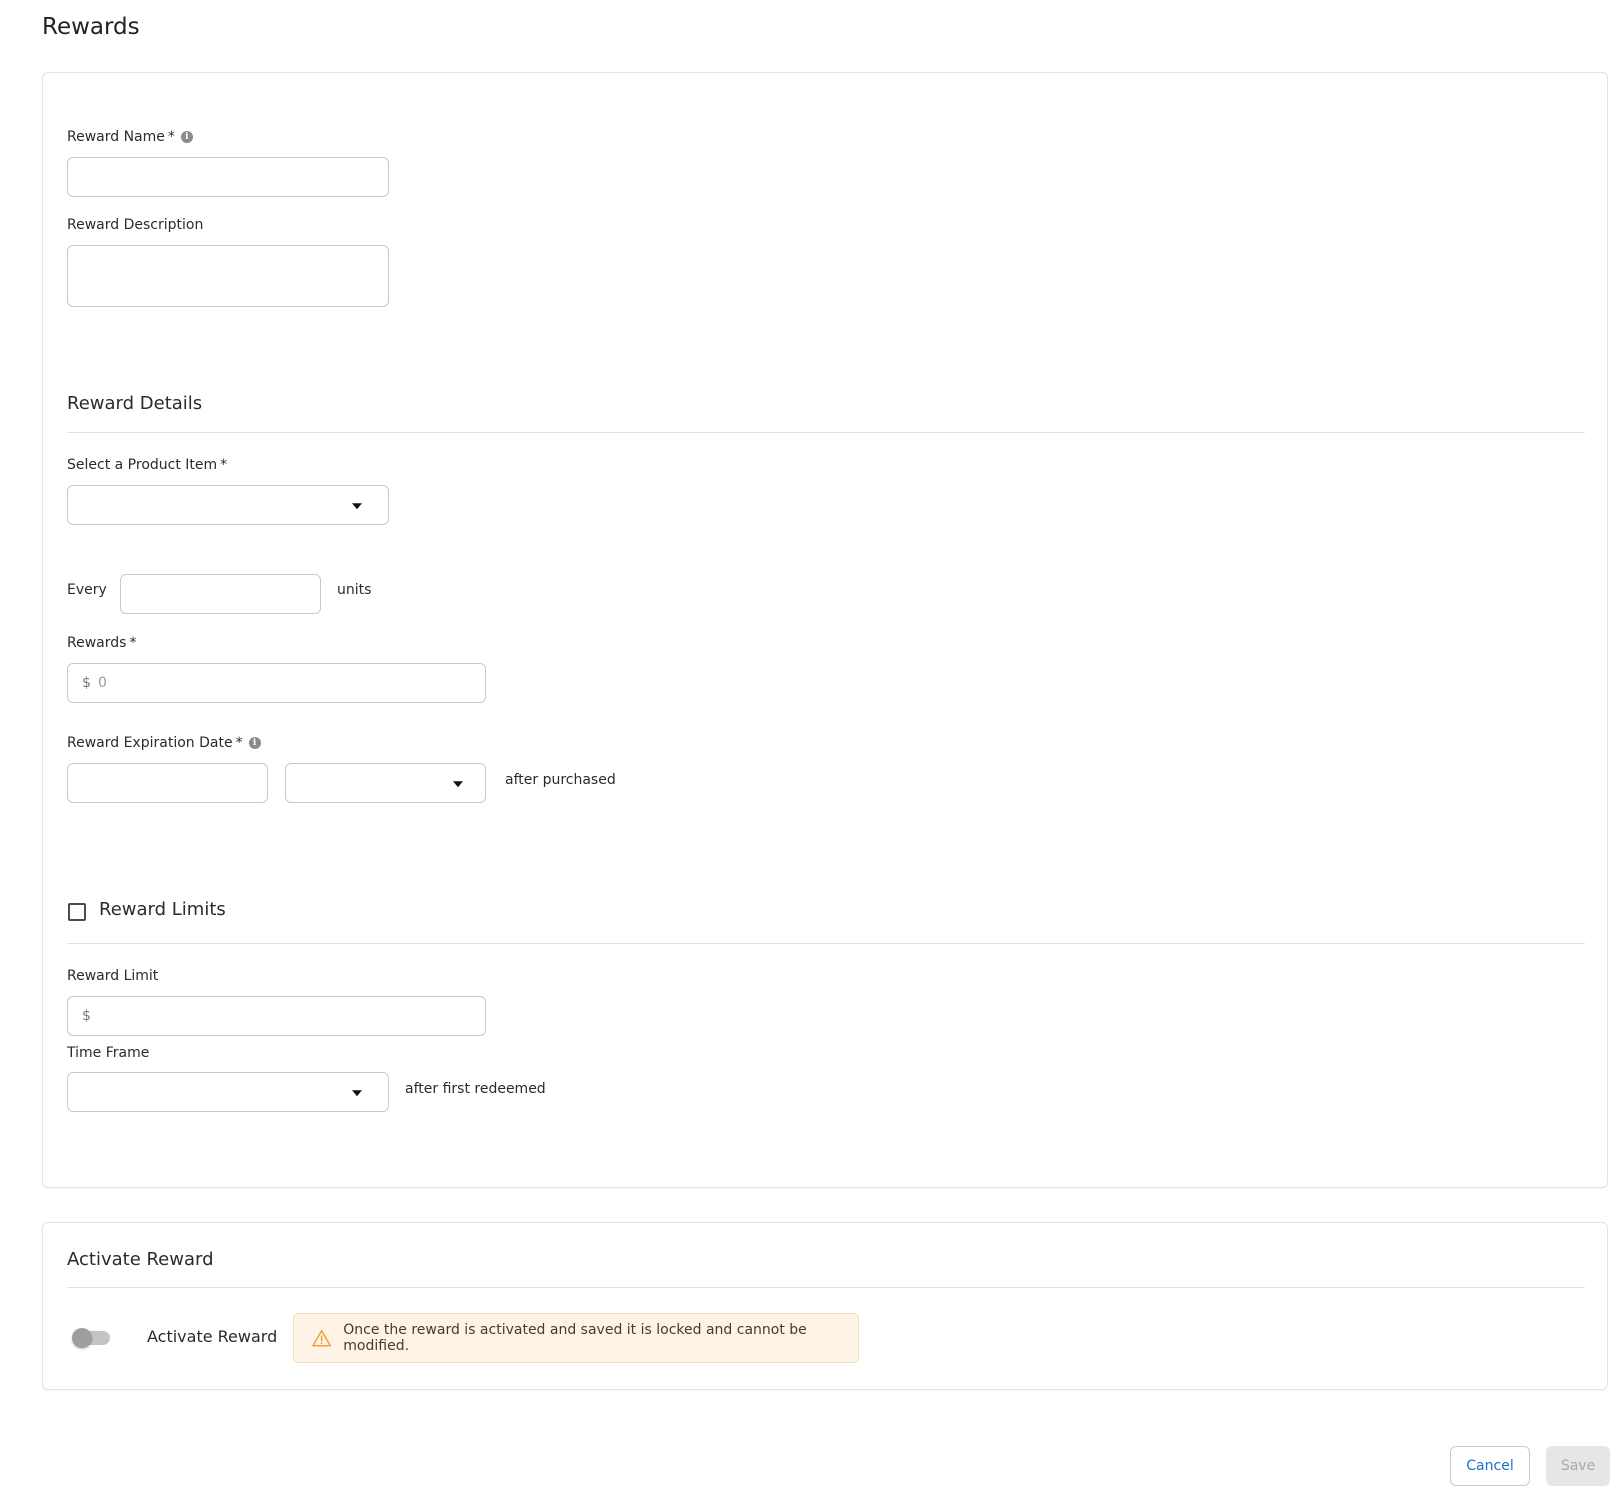  What do you see at coordinates (322, 1338) in the screenshot?
I see `warning-triangle-icon` at bounding box center [322, 1338].